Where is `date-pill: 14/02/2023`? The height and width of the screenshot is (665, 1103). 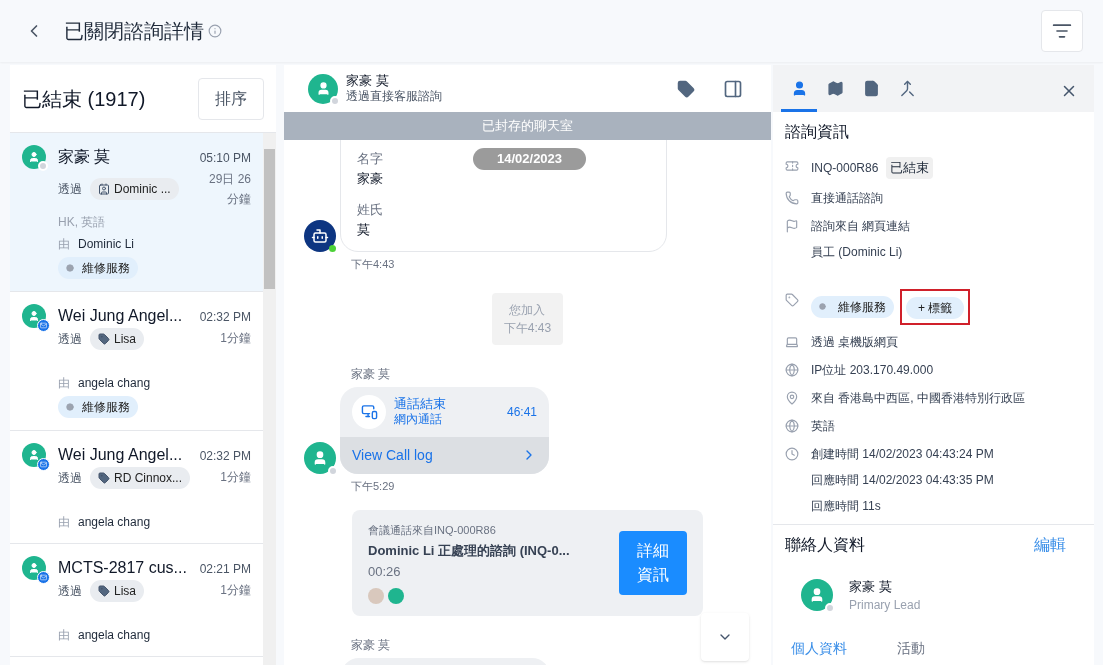
date-pill: 14/02/2023 is located at coordinates (530, 159).